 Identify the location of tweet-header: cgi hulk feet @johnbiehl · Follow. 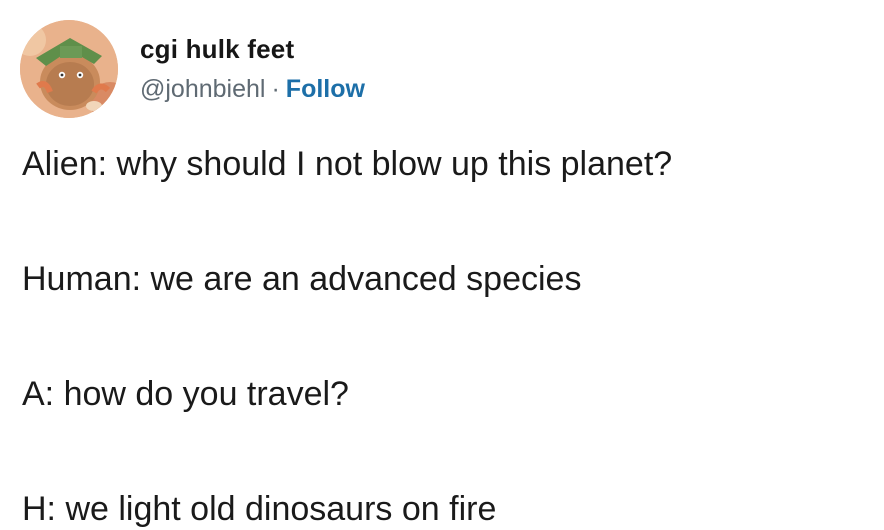
(192, 69).